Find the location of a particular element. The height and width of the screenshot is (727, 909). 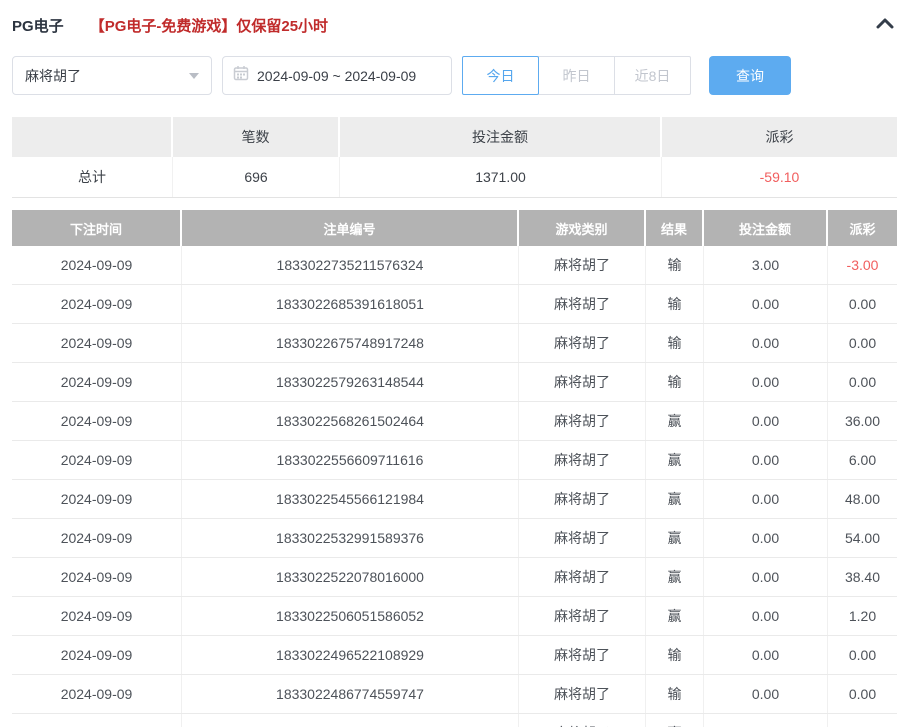

col-header-game-type: 游戏类别 is located at coordinates (582, 228).